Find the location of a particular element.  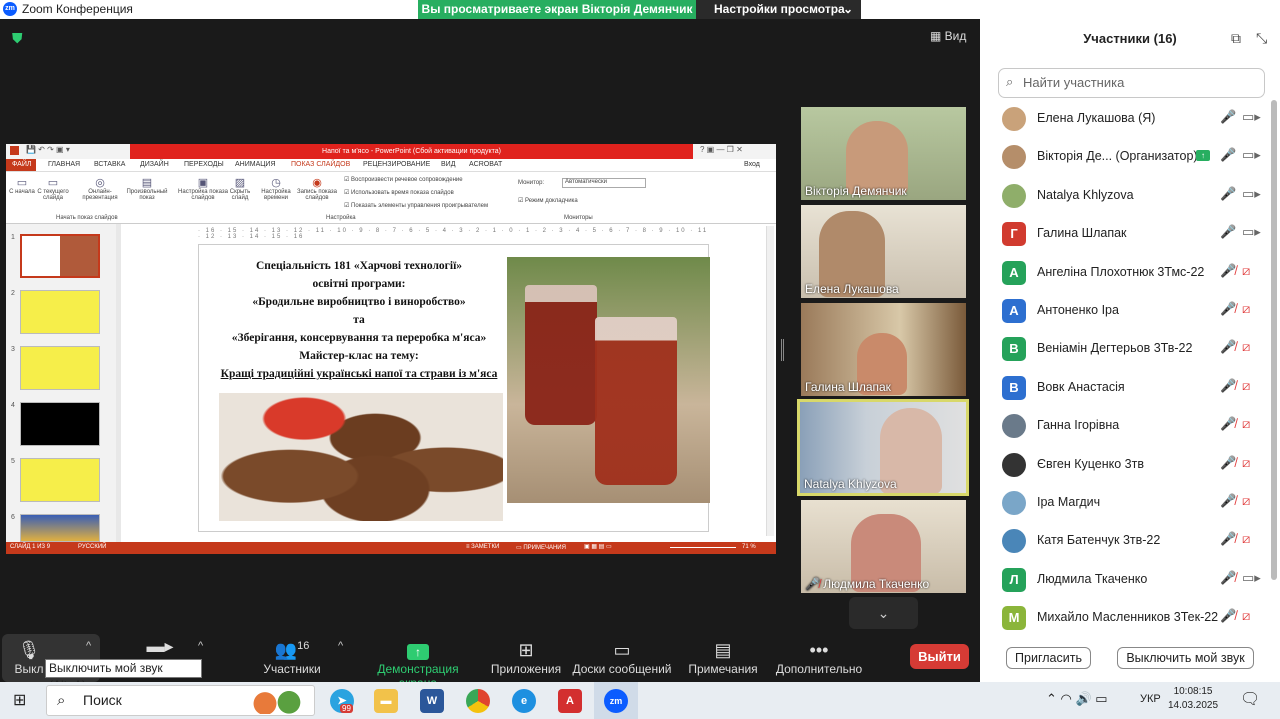

video-off-icon: ⧄ is located at coordinates (1246, 462).